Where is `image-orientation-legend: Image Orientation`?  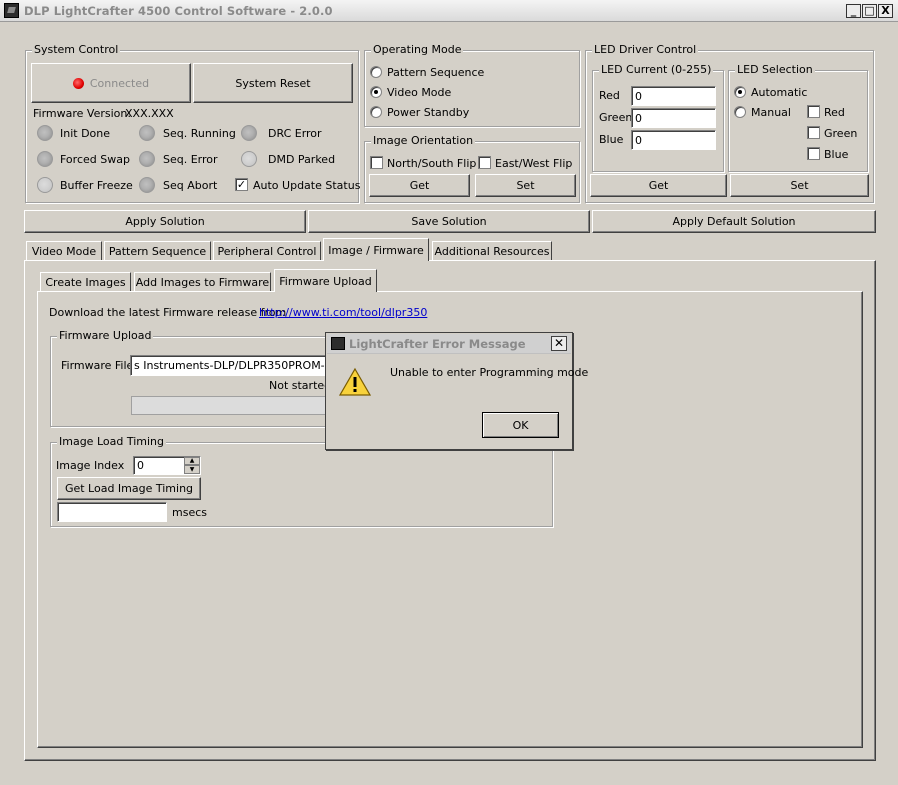 image-orientation-legend: Image Orientation is located at coordinates (423, 140).